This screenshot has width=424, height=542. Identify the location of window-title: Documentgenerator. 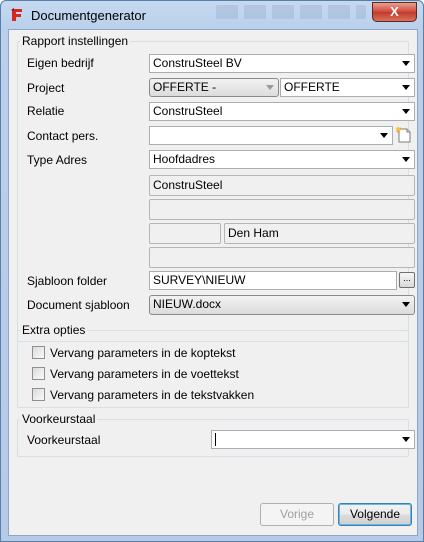
(88, 15).